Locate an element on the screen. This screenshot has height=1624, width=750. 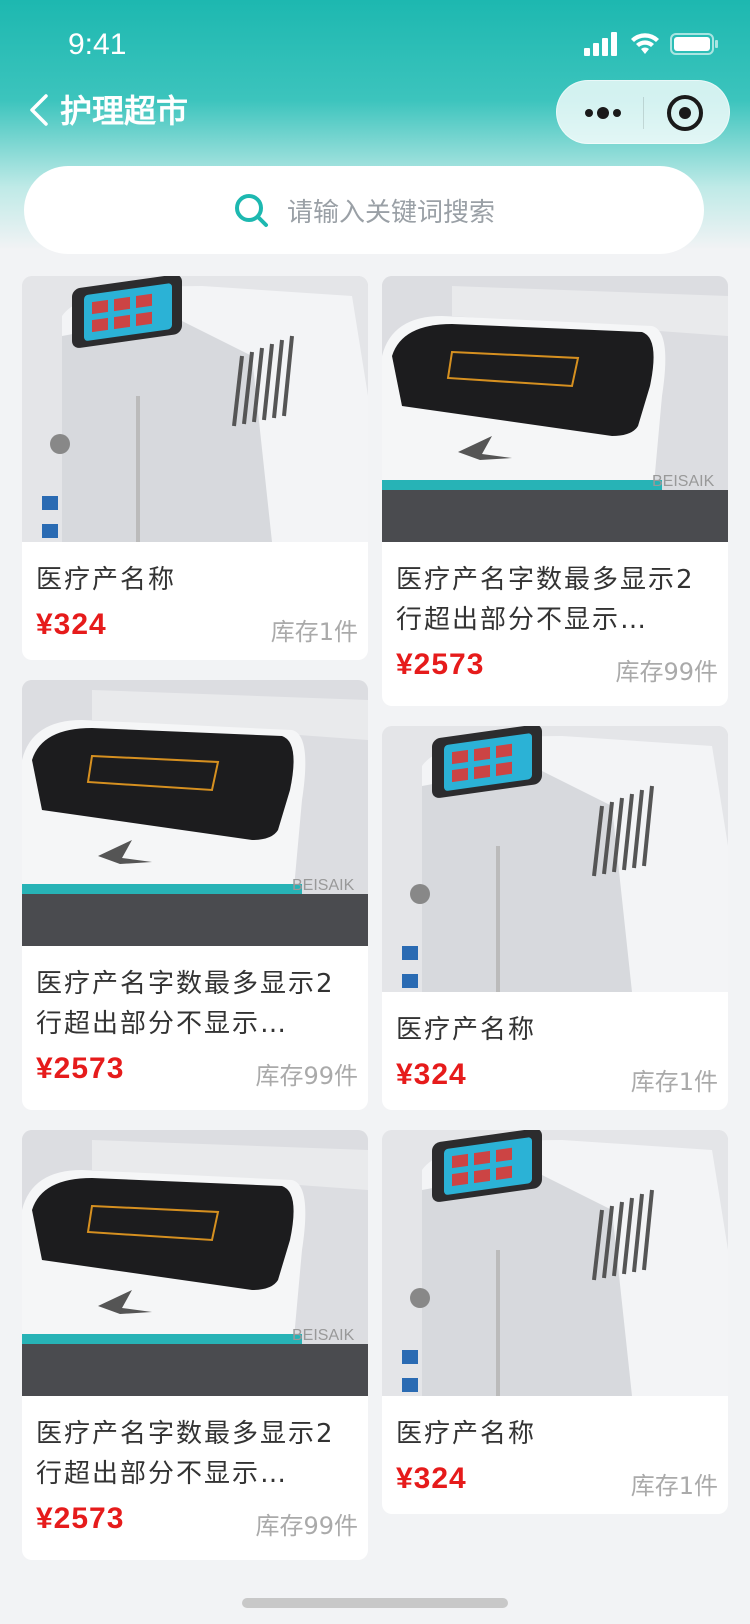
search-placeholder: 请输入关键词搜索 is located at coordinates (390, 212).